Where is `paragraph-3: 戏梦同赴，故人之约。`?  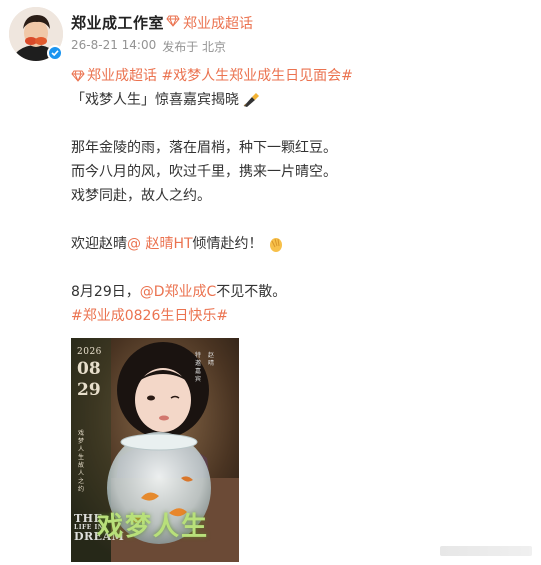
paragraph-3: 戏梦同赴，故人之约。 is located at coordinates (141, 196).